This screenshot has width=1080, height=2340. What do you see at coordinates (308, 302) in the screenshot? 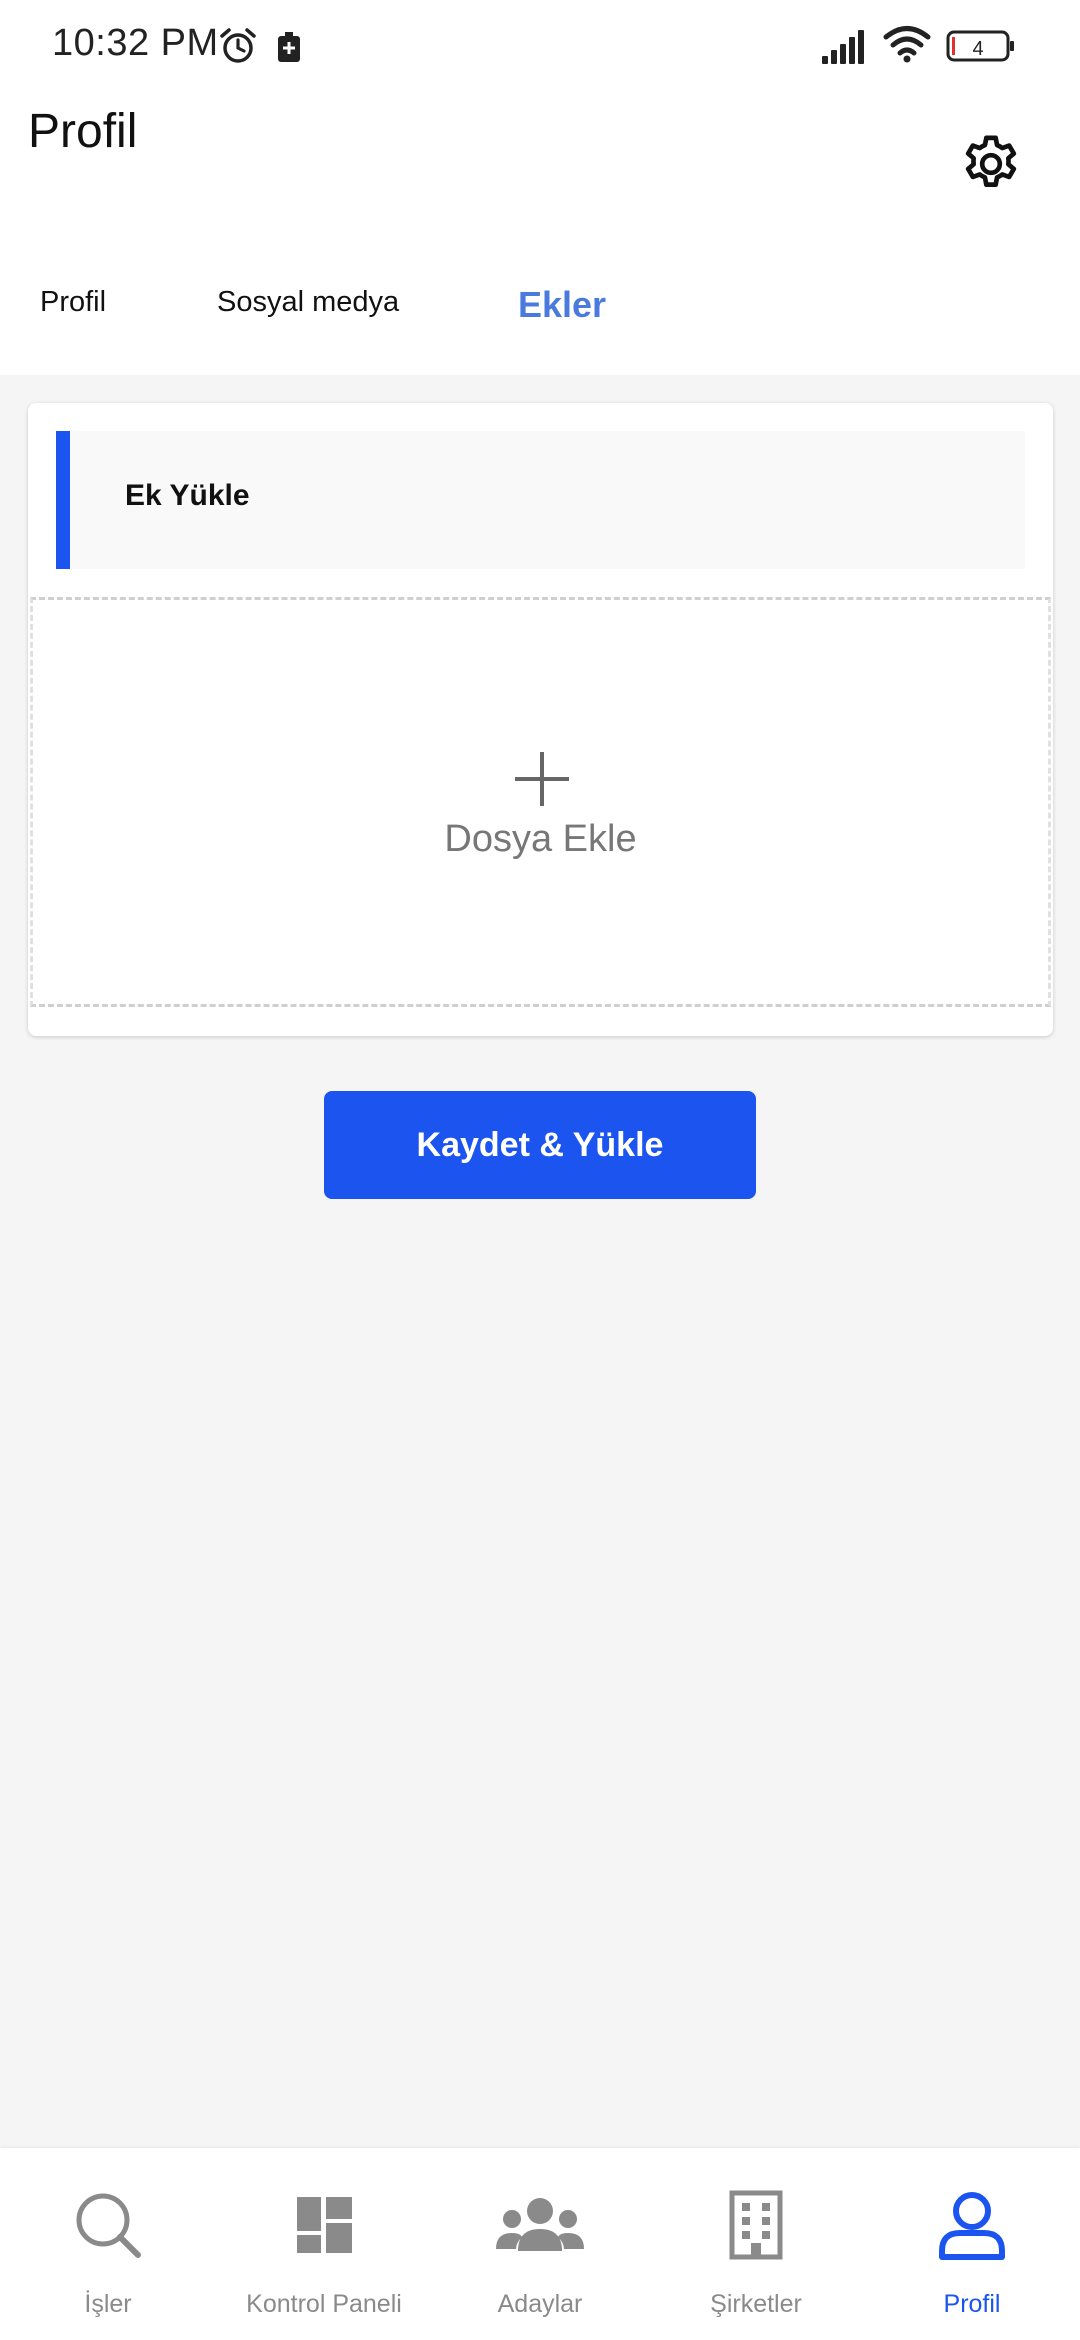
I see `tab-sosyal-medya: Sosyal medya` at bounding box center [308, 302].